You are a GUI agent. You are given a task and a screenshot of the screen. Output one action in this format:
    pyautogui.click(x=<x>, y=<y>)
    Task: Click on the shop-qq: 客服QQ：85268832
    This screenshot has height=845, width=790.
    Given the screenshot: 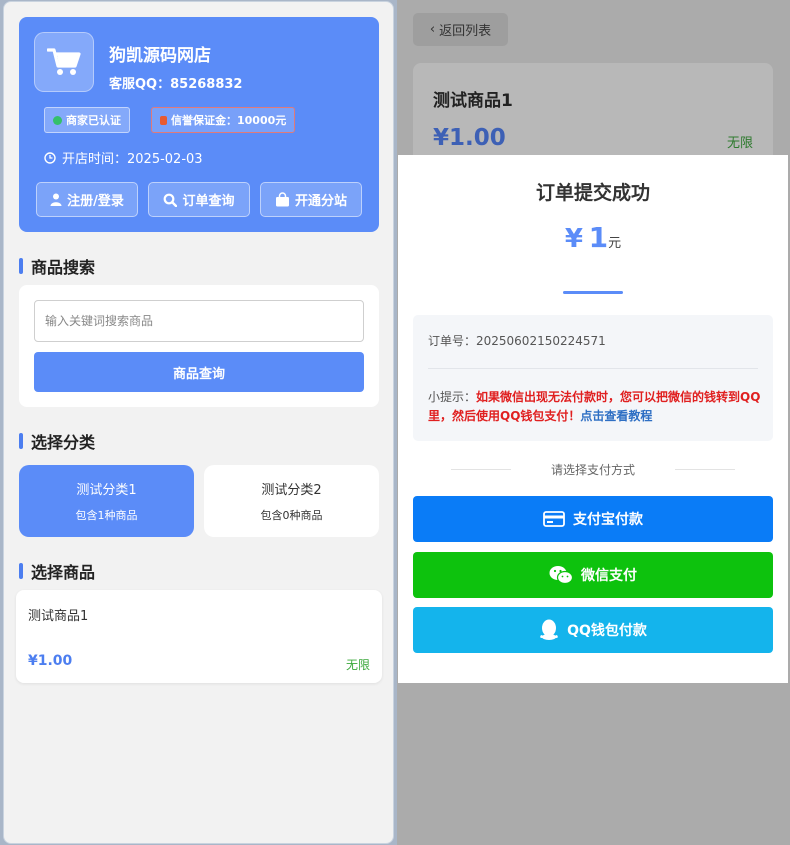 What is the action you would take?
    pyautogui.click(x=176, y=84)
    